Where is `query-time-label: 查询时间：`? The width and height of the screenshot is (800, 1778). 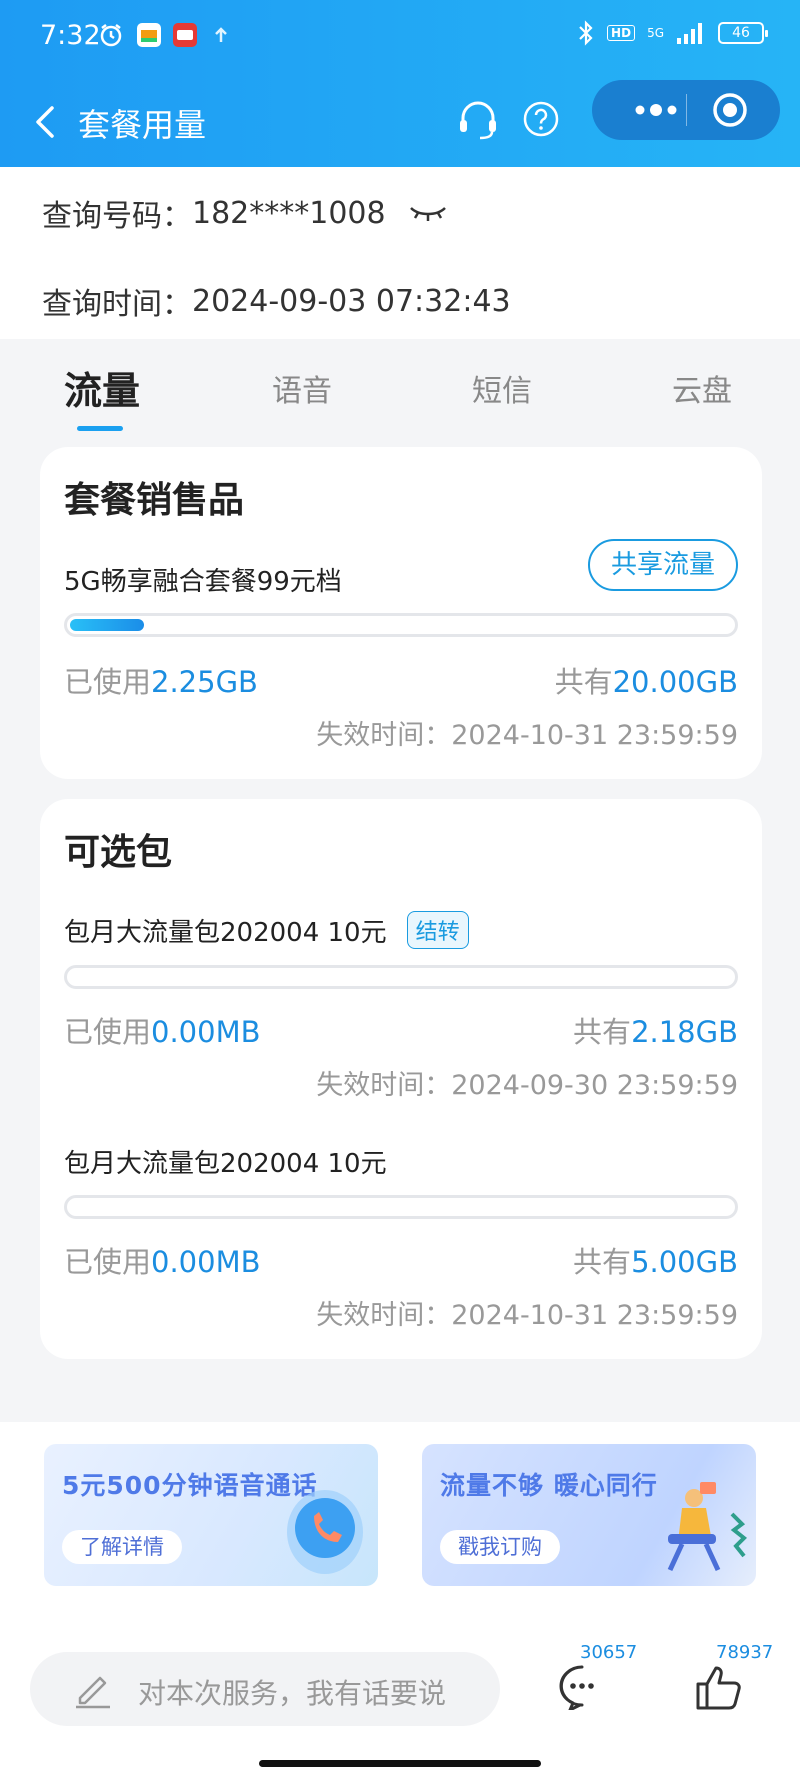
query-time-label: 查询时间： is located at coordinates (117, 304).